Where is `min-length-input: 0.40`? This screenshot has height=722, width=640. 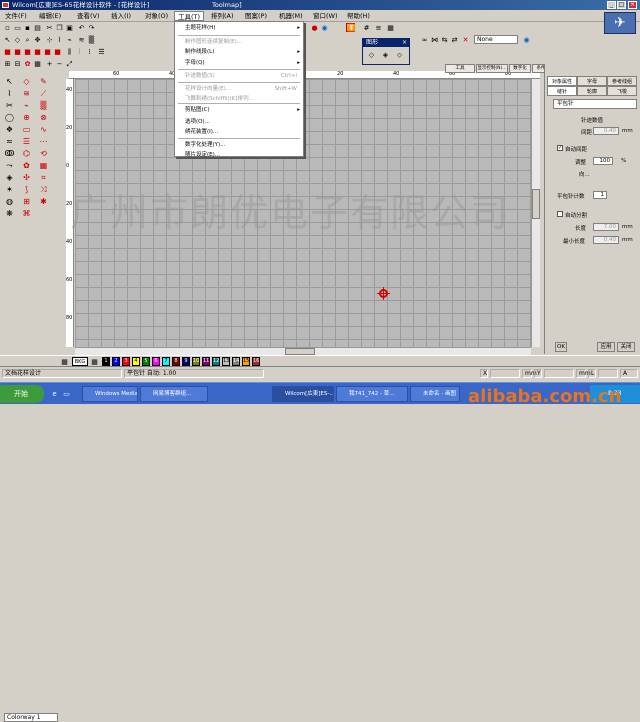
min-length-input: 0.40 is located at coordinates (606, 240).